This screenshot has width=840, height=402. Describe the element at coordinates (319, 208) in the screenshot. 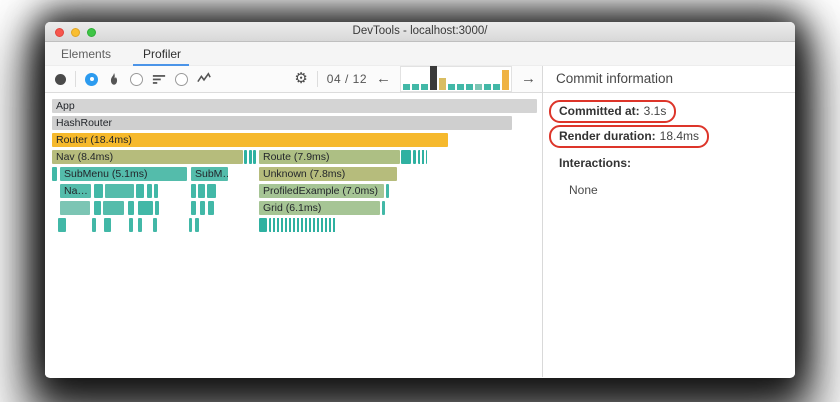

I see `flame-bar-grid: Grid (6.1ms)` at that location.